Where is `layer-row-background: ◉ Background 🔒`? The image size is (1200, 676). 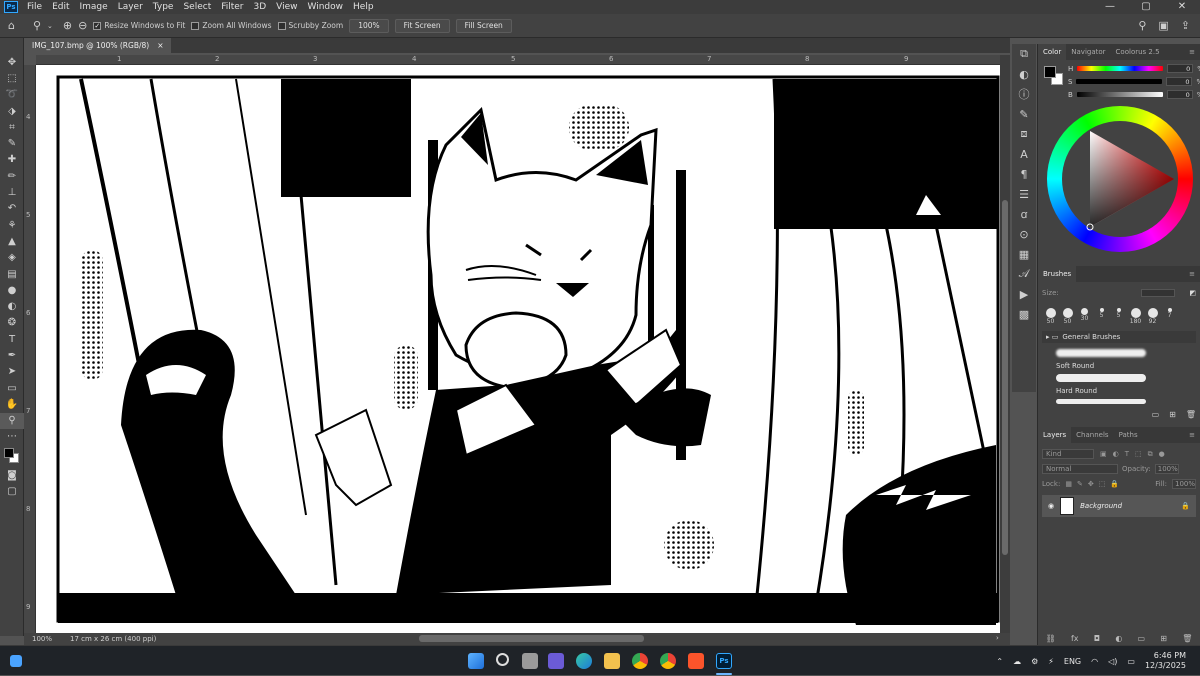
layer-row-background: ◉ Background 🔒 is located at coordinates (1119, 506).